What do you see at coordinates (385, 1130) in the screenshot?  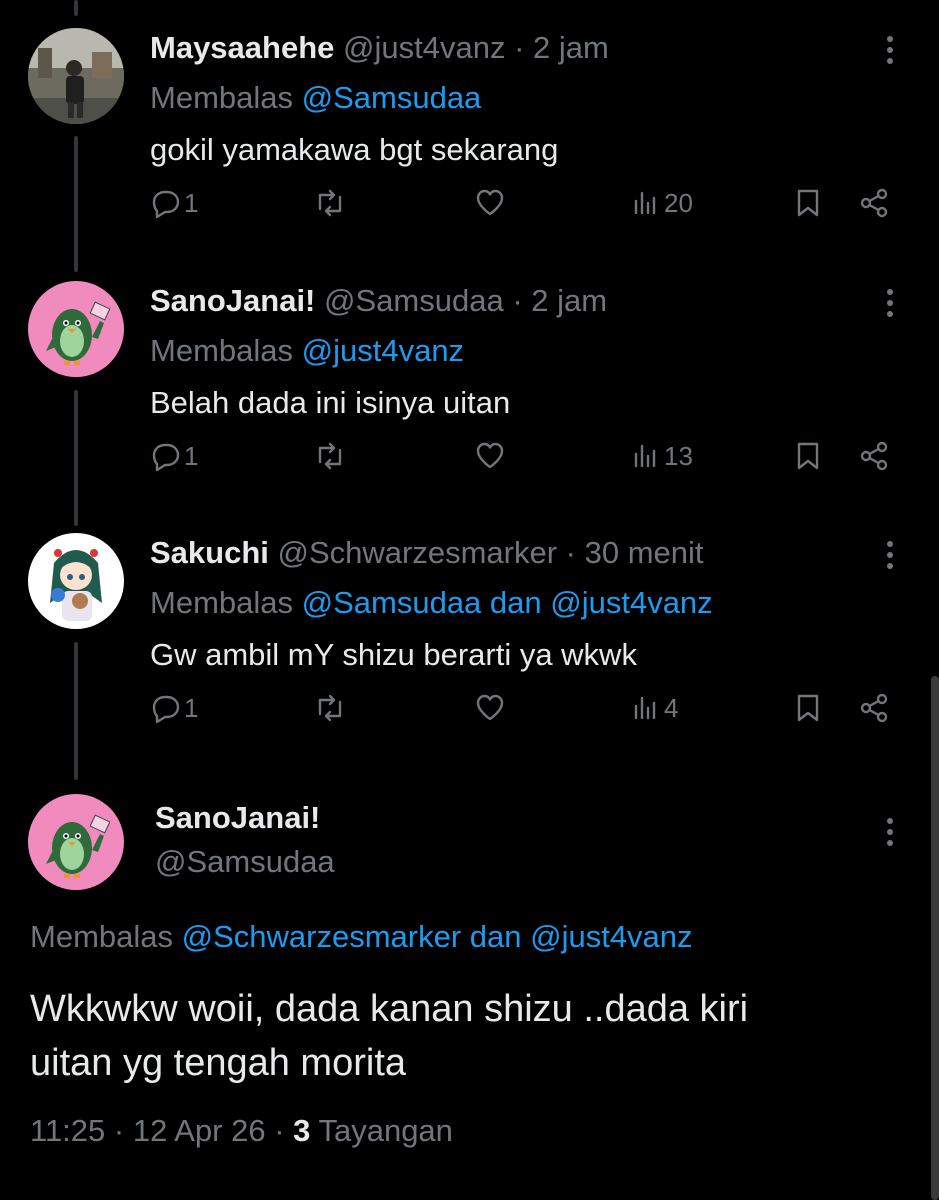 I see `views-label: Tayangan` at bounding box center [385, 1130].